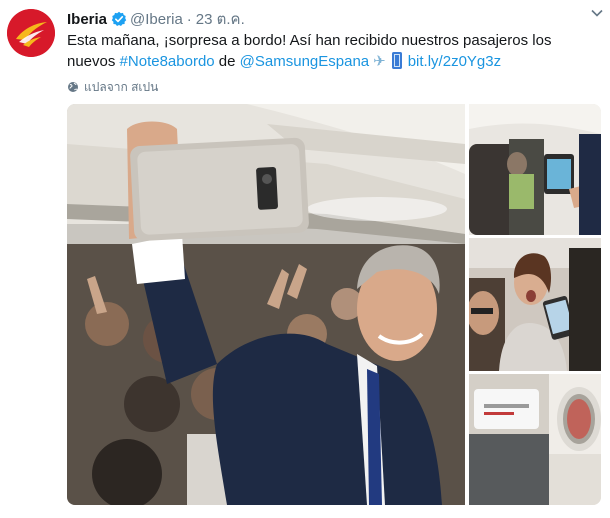 Image resolution: width=610 pixels, height=518 pixels. What do you see at coordinates (379, 61) in the screenshot?
I see `airplane-emoji-icon: ✈` at bounding box center [379, 61].